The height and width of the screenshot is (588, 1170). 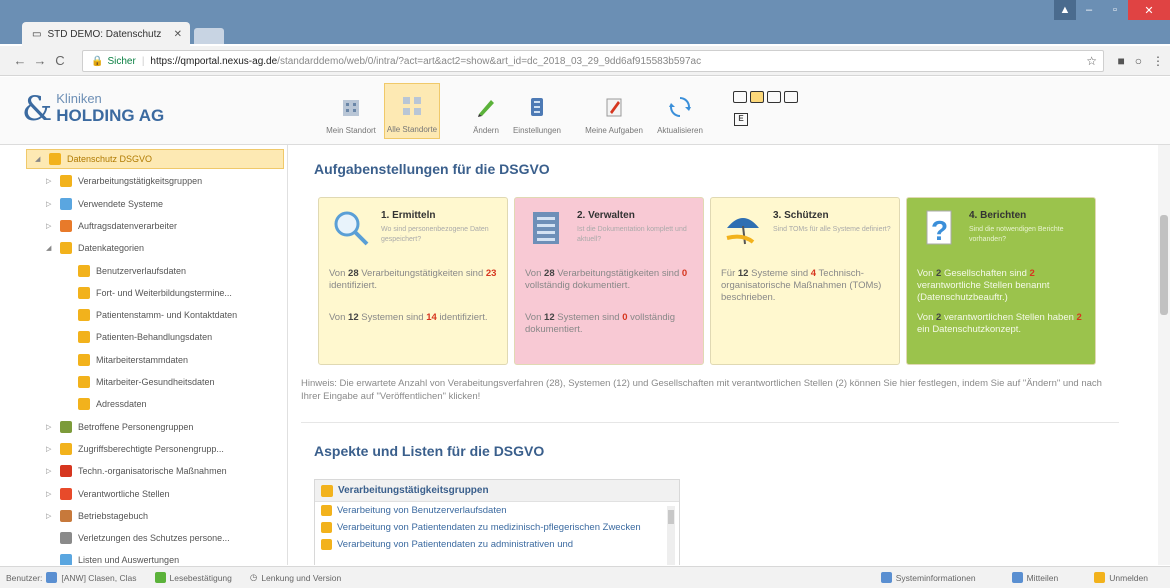 What do you see at coordinates (743, 273) in the screenshot?
I see `card-number: 12` at bounding box center [743, 273].